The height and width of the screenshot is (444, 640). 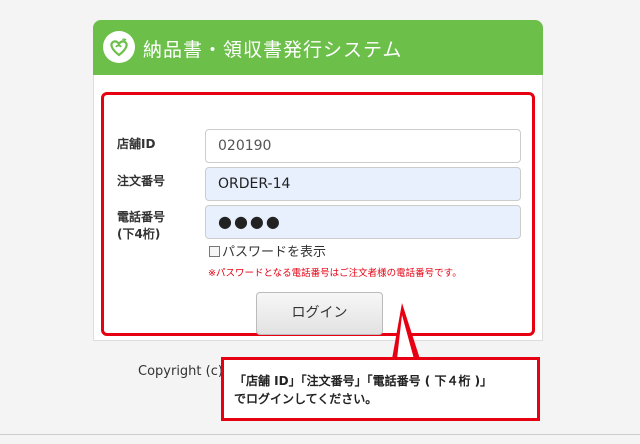 I want to click on order-number-input: ORDER-14, so click(x=363, y=184).